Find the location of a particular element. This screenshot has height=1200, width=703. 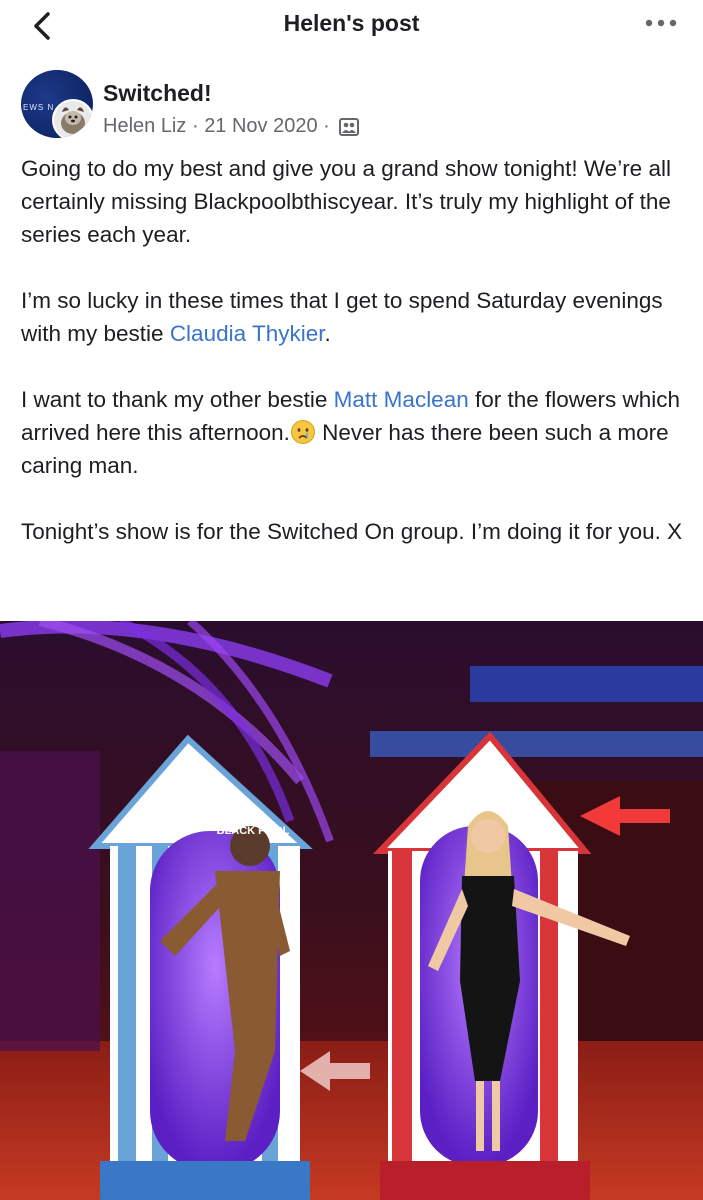

page-title: Helen's post is located at coordinates (351, 23).